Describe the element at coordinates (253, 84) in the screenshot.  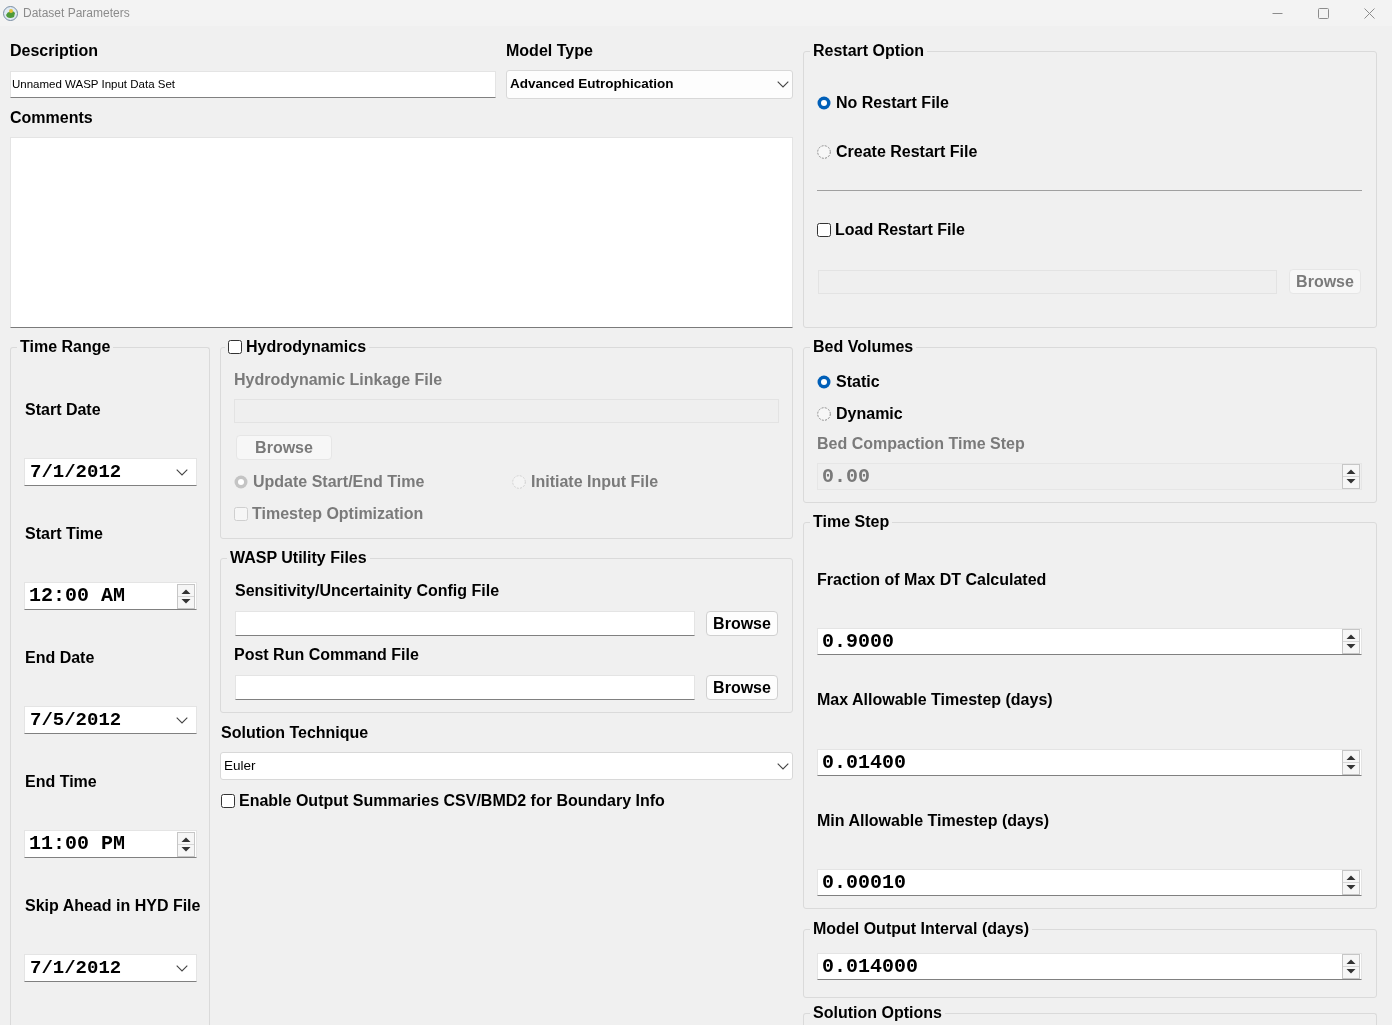
I see `description-field: Unnamed WASP Input Data Set` at that location.